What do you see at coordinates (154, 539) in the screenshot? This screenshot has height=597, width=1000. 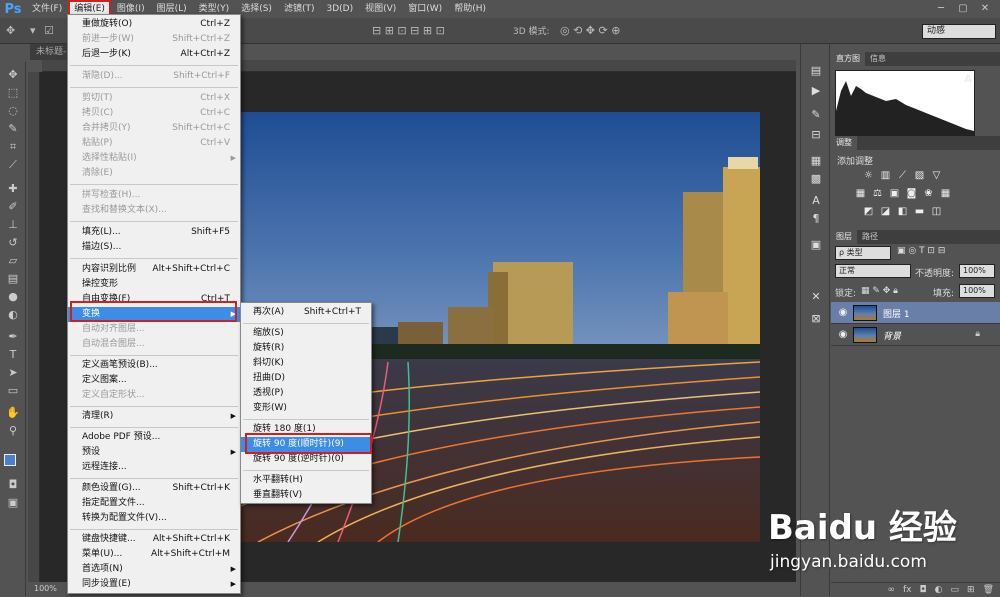 I see `menu-item-keyboard-shortcuts: 键盘快捷键... Alt+Shift+Ctrl+K` at bounding box center [154, 539].